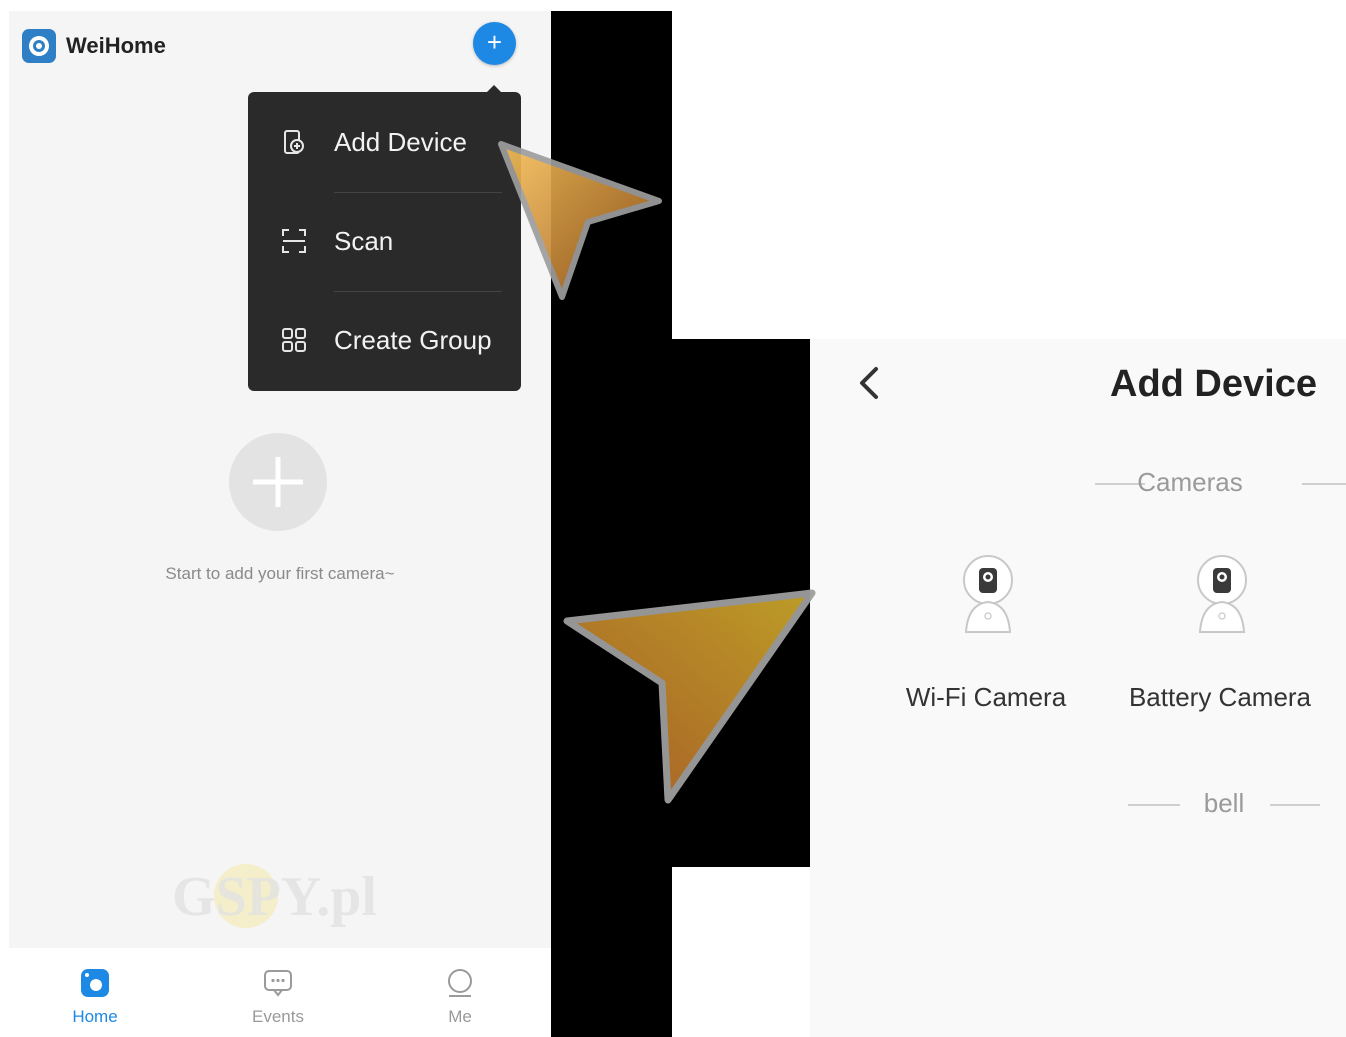 The height and width of the screenshot is (1037, 1346). I want to click on watermark-logo: GSPY.pl, so click(284, 896).